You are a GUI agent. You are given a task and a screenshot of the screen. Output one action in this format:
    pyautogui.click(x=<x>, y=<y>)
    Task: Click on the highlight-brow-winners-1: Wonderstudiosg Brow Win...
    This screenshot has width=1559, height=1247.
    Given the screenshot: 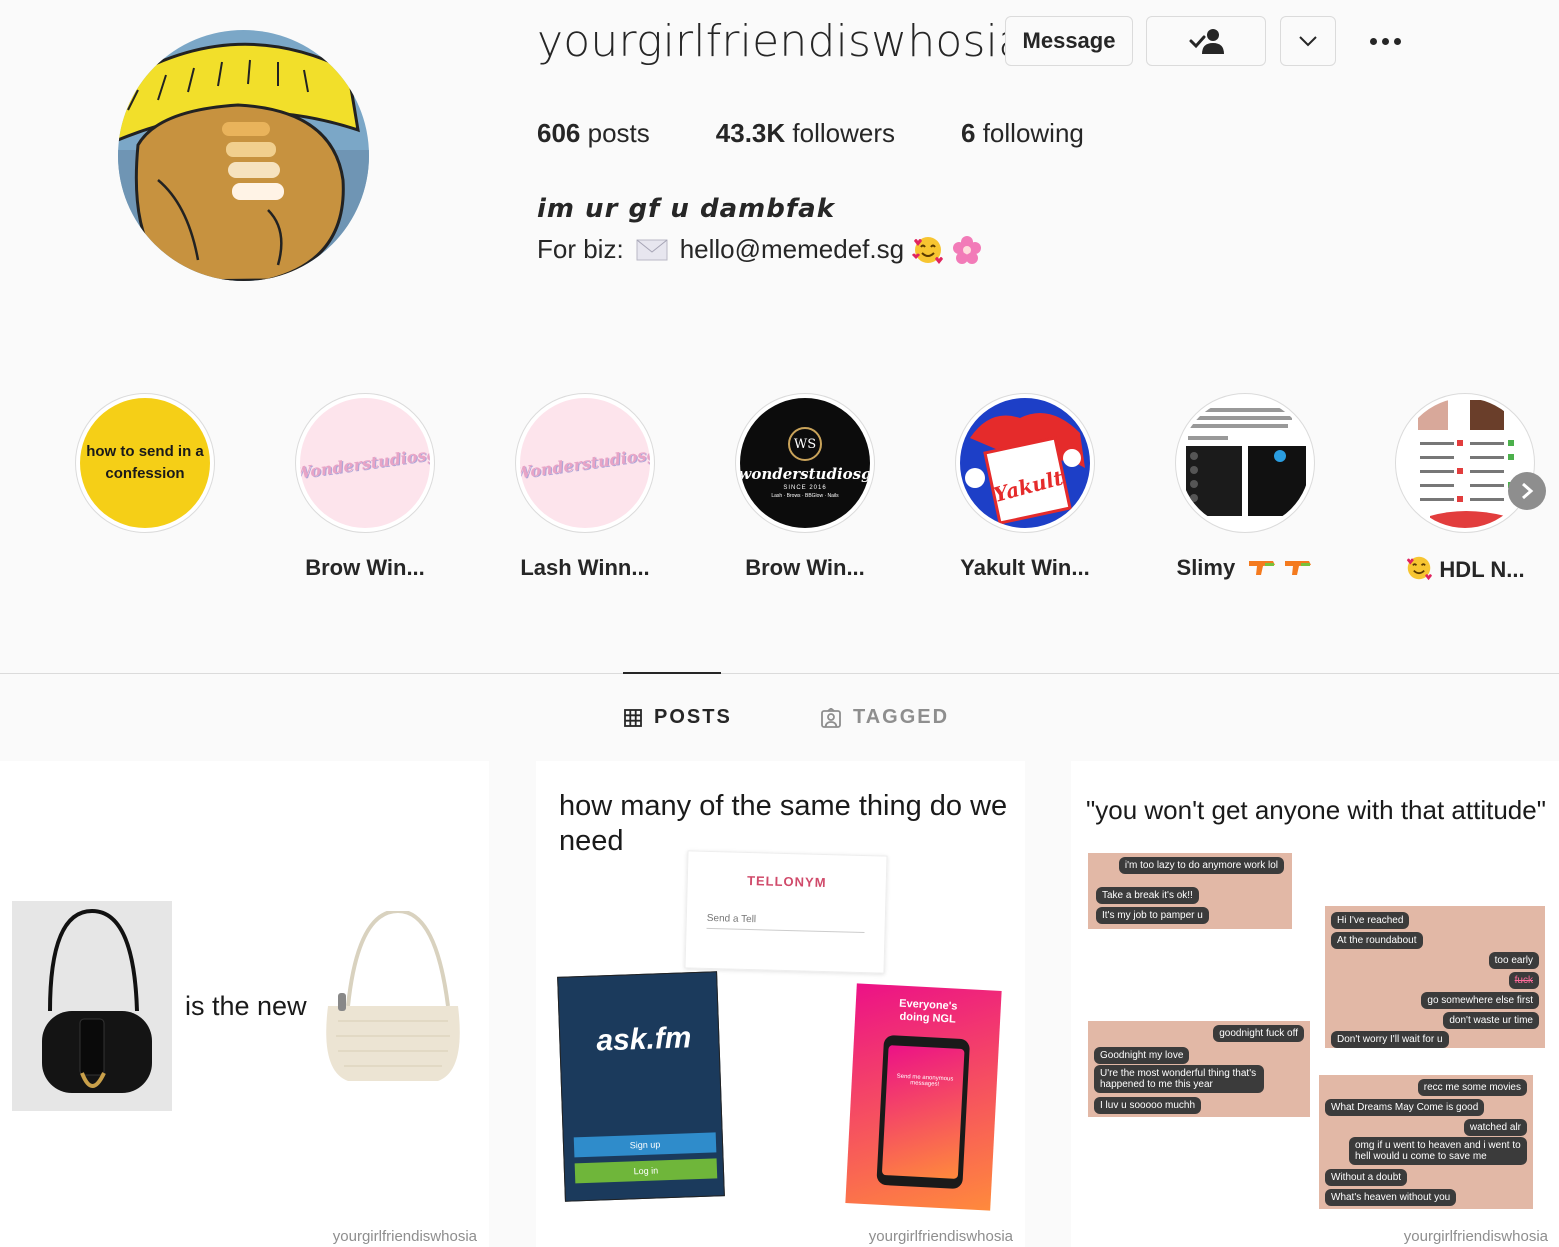 What is the action you would take?
    pyautogui.click(x=365, y=486)
    